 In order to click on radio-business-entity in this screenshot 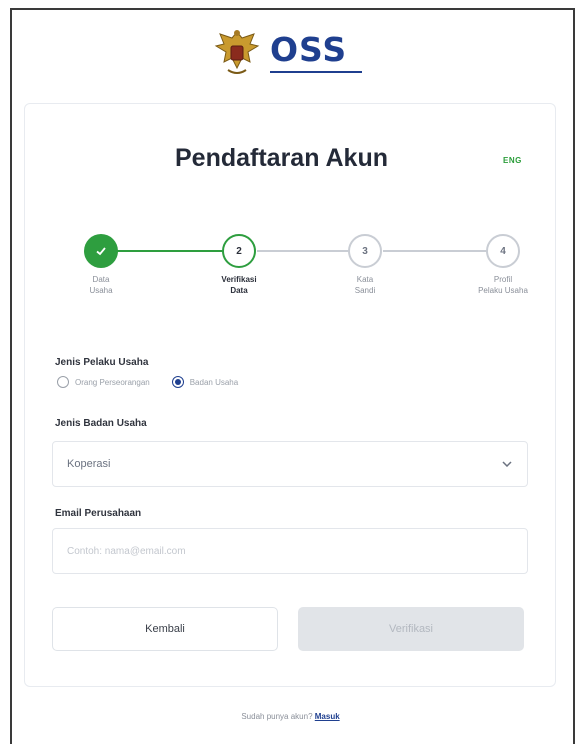, I will do `click(177, 382)`.